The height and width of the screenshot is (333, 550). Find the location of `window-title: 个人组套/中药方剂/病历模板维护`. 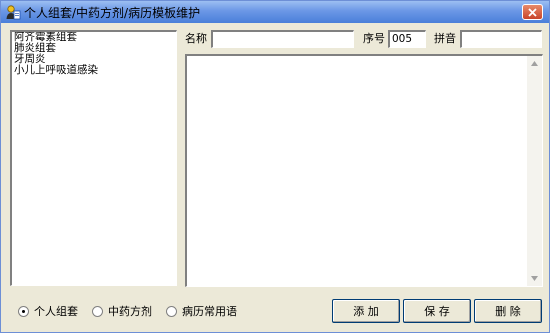

window-title: 个人组套/中药方剂/病历模板维护 is located at coordinates (112, 13).